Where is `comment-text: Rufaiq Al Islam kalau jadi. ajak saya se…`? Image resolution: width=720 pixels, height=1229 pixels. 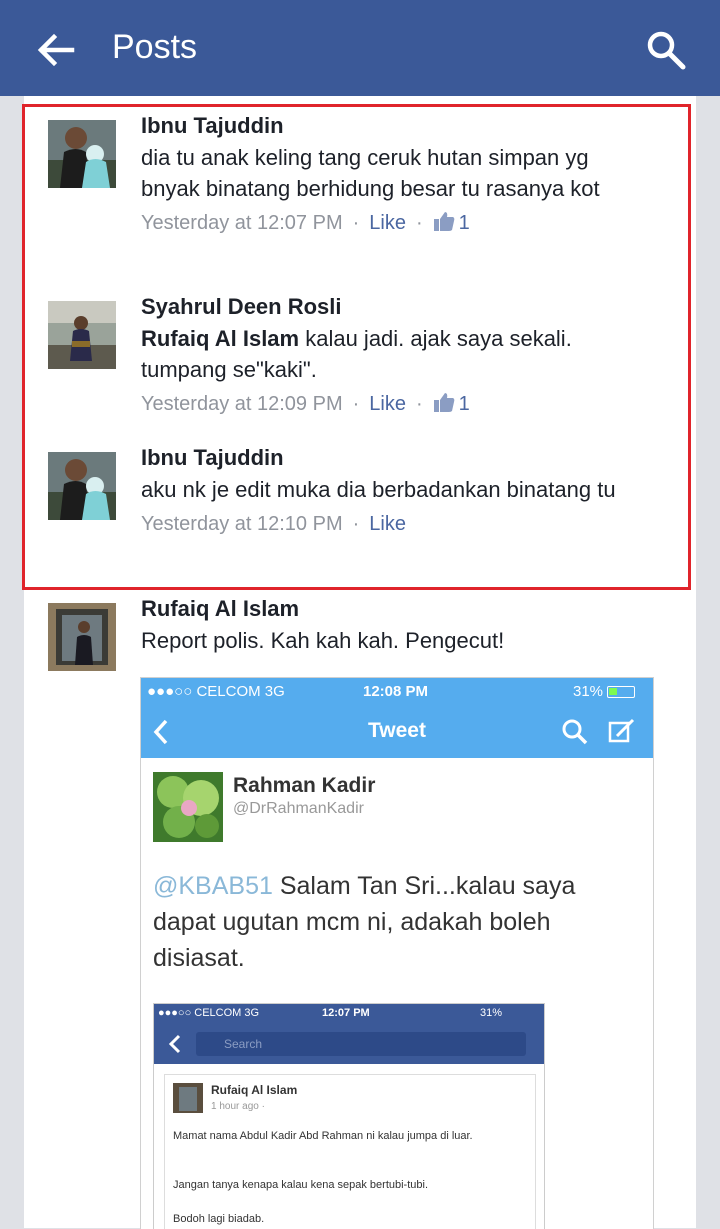
comment-text: Rufaiq Al Islam kalau jadi. ajak saya se… is located at coordinates (356, 354).